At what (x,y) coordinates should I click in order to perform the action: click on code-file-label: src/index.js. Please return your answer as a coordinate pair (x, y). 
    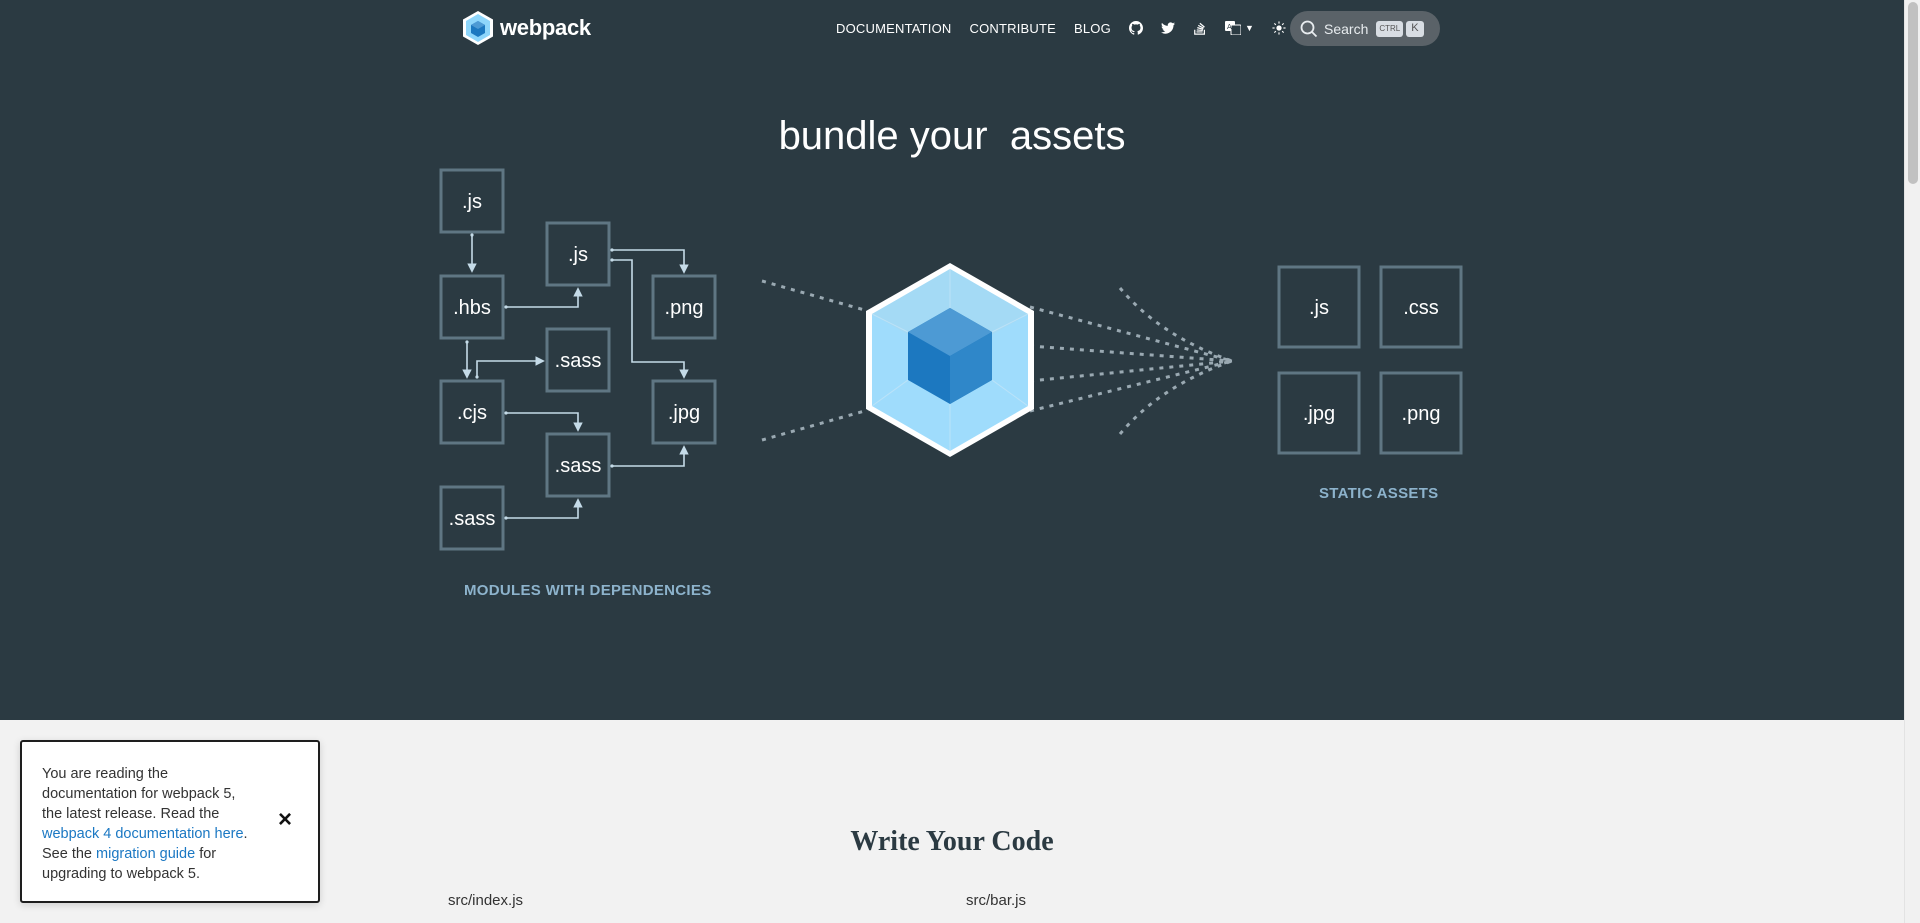
    Looking at the image, I should click on (486, 900).